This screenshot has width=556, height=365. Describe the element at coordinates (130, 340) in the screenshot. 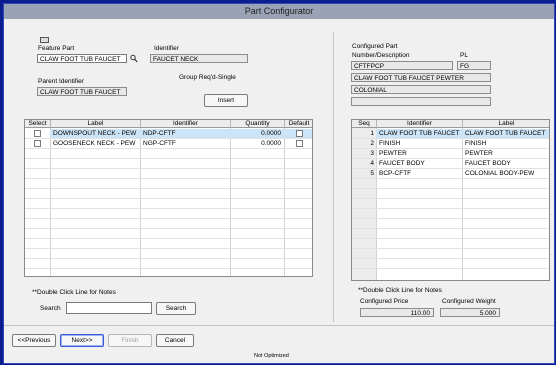

I see `finish-button: Finish` at that location.